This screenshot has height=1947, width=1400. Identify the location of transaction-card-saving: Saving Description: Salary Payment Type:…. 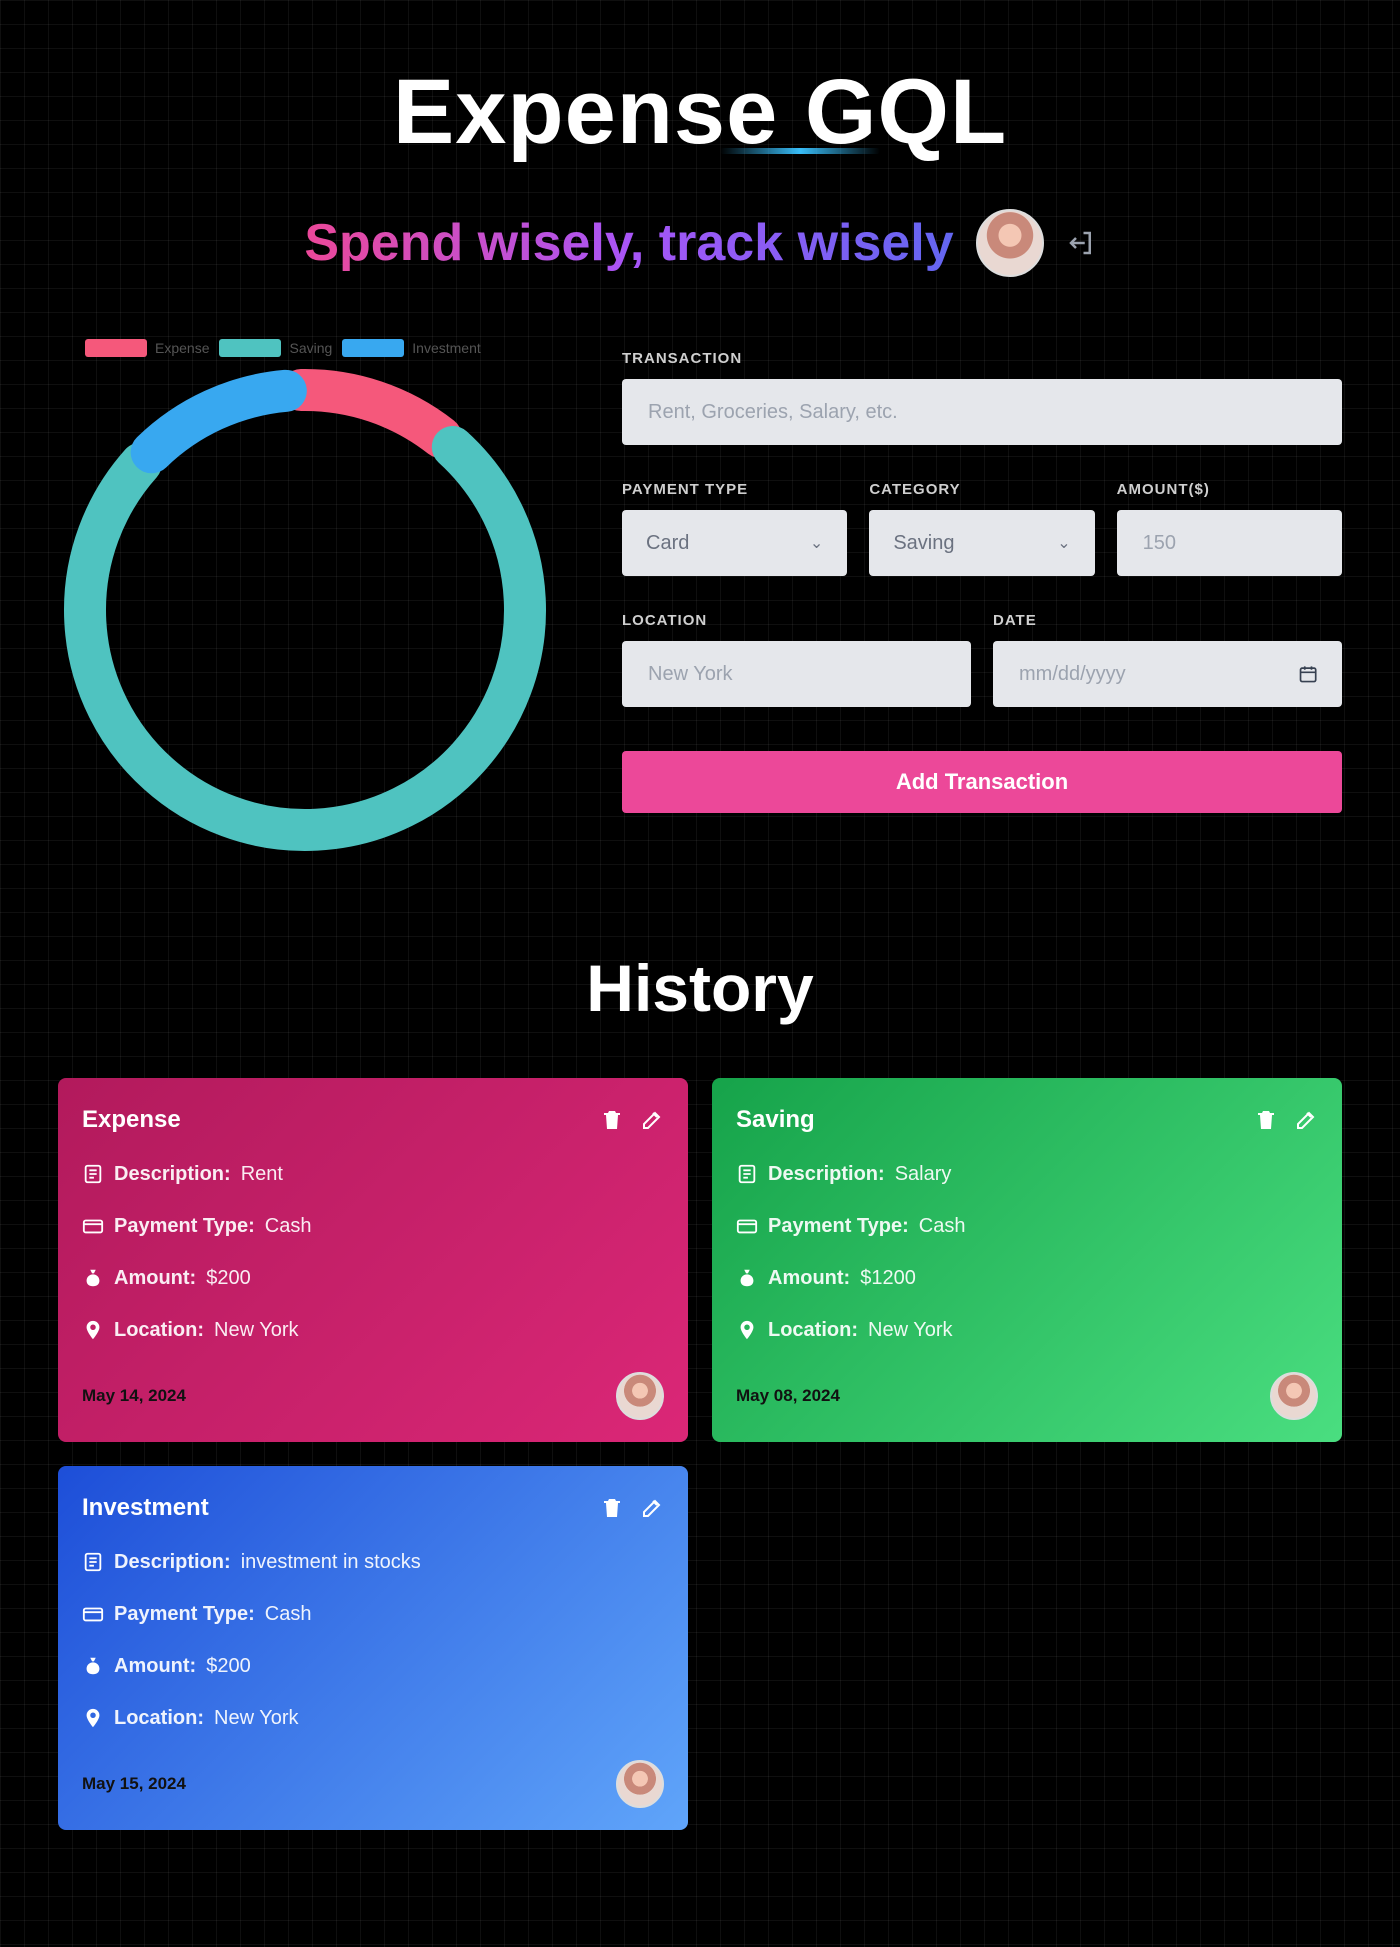
(1027, 1260).